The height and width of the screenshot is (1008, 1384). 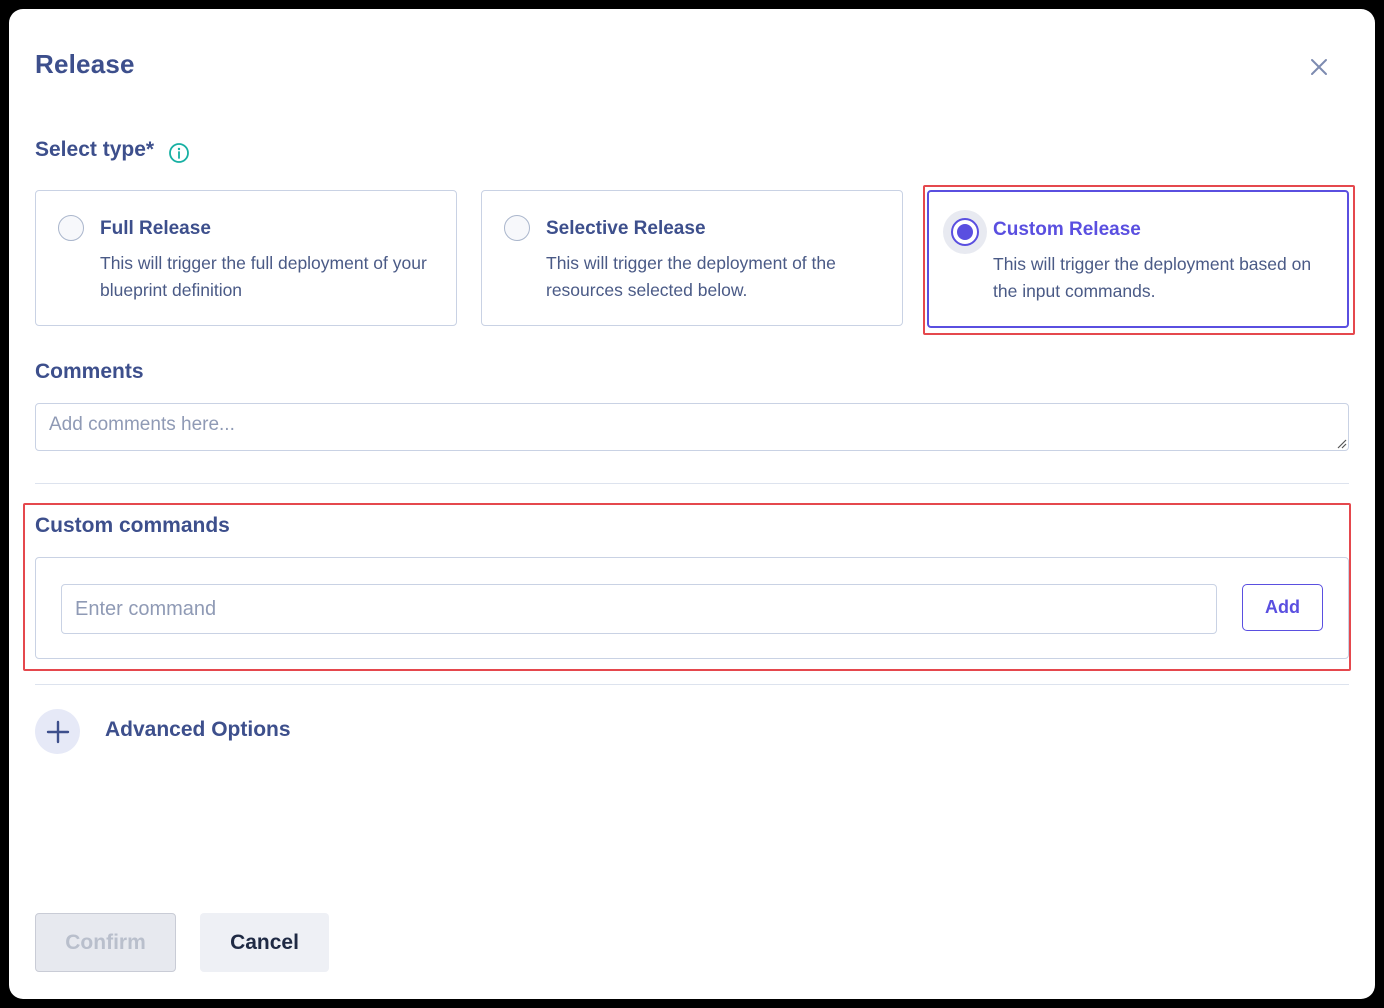 I want to click on resize-handle-icon, so click(x=1341, y=443).